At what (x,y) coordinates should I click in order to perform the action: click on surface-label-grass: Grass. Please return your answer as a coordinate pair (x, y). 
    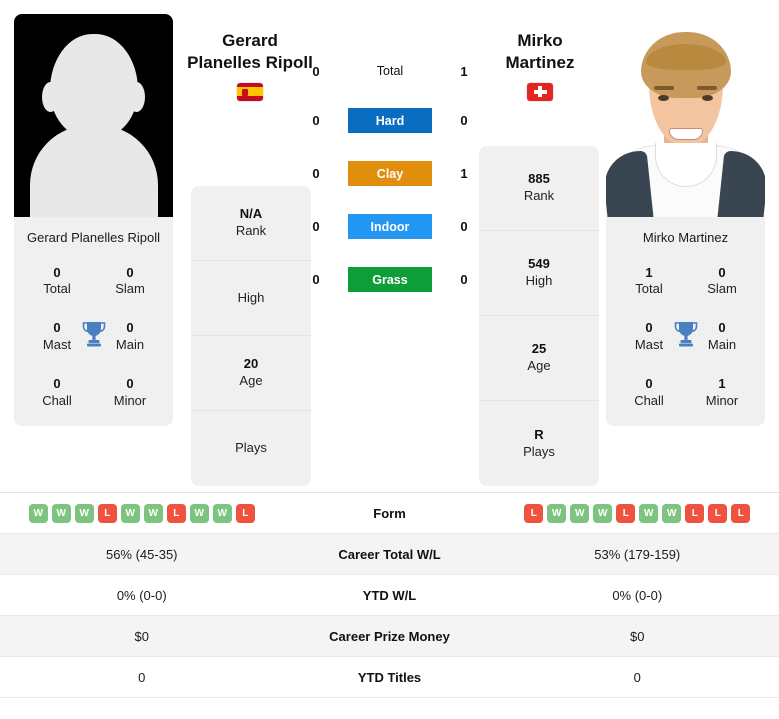
    Looking at the image, I should click on (390, 279).